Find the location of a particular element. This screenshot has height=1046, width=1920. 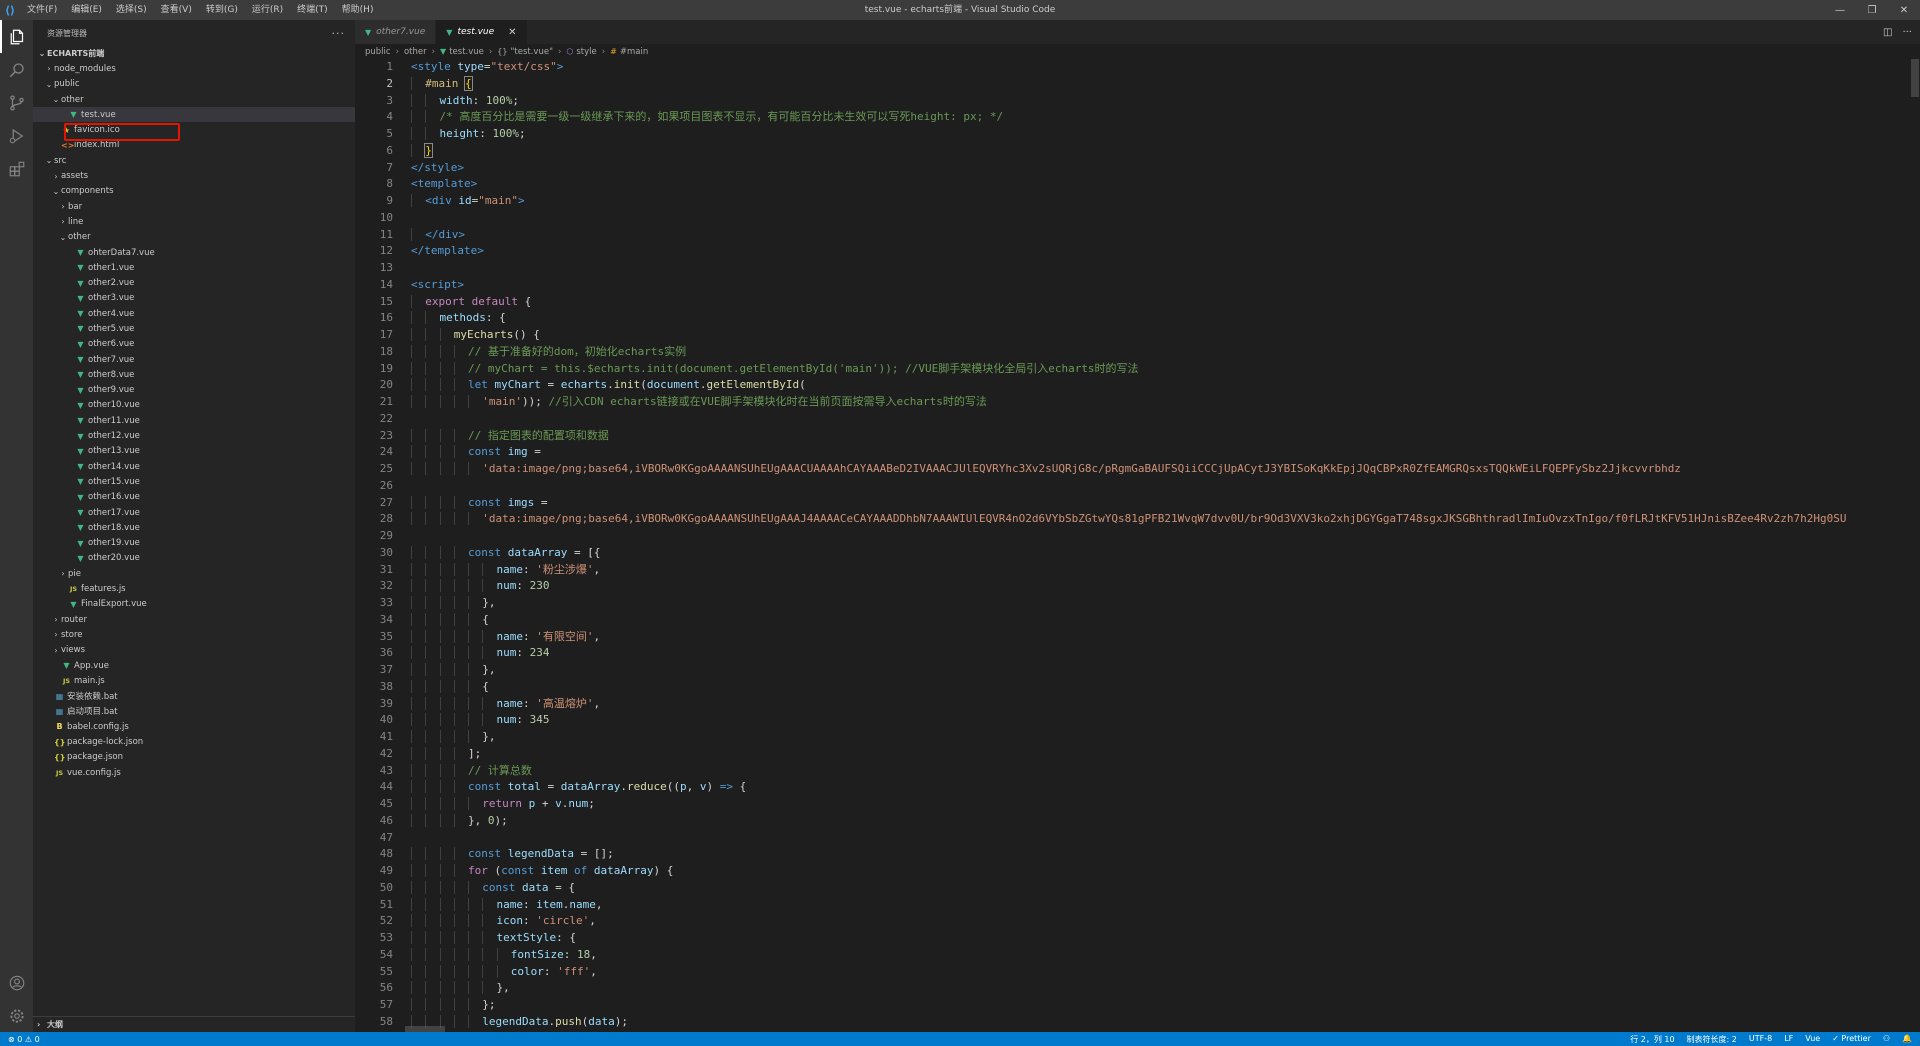

vertical-scrollbar is located at coordinates (1915, 545).